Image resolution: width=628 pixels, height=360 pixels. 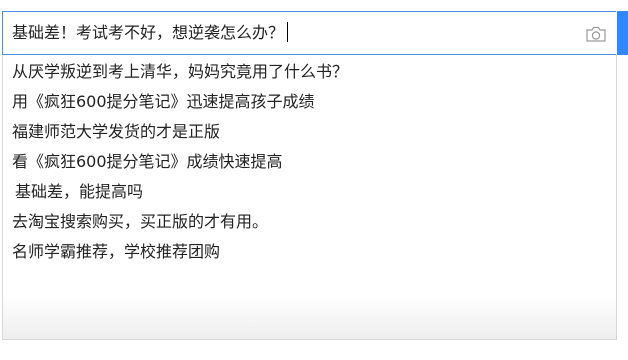 I want to click on search-input: 基础差！考试考不好，想逆袭怎么办？, so click(x=309, y=33).